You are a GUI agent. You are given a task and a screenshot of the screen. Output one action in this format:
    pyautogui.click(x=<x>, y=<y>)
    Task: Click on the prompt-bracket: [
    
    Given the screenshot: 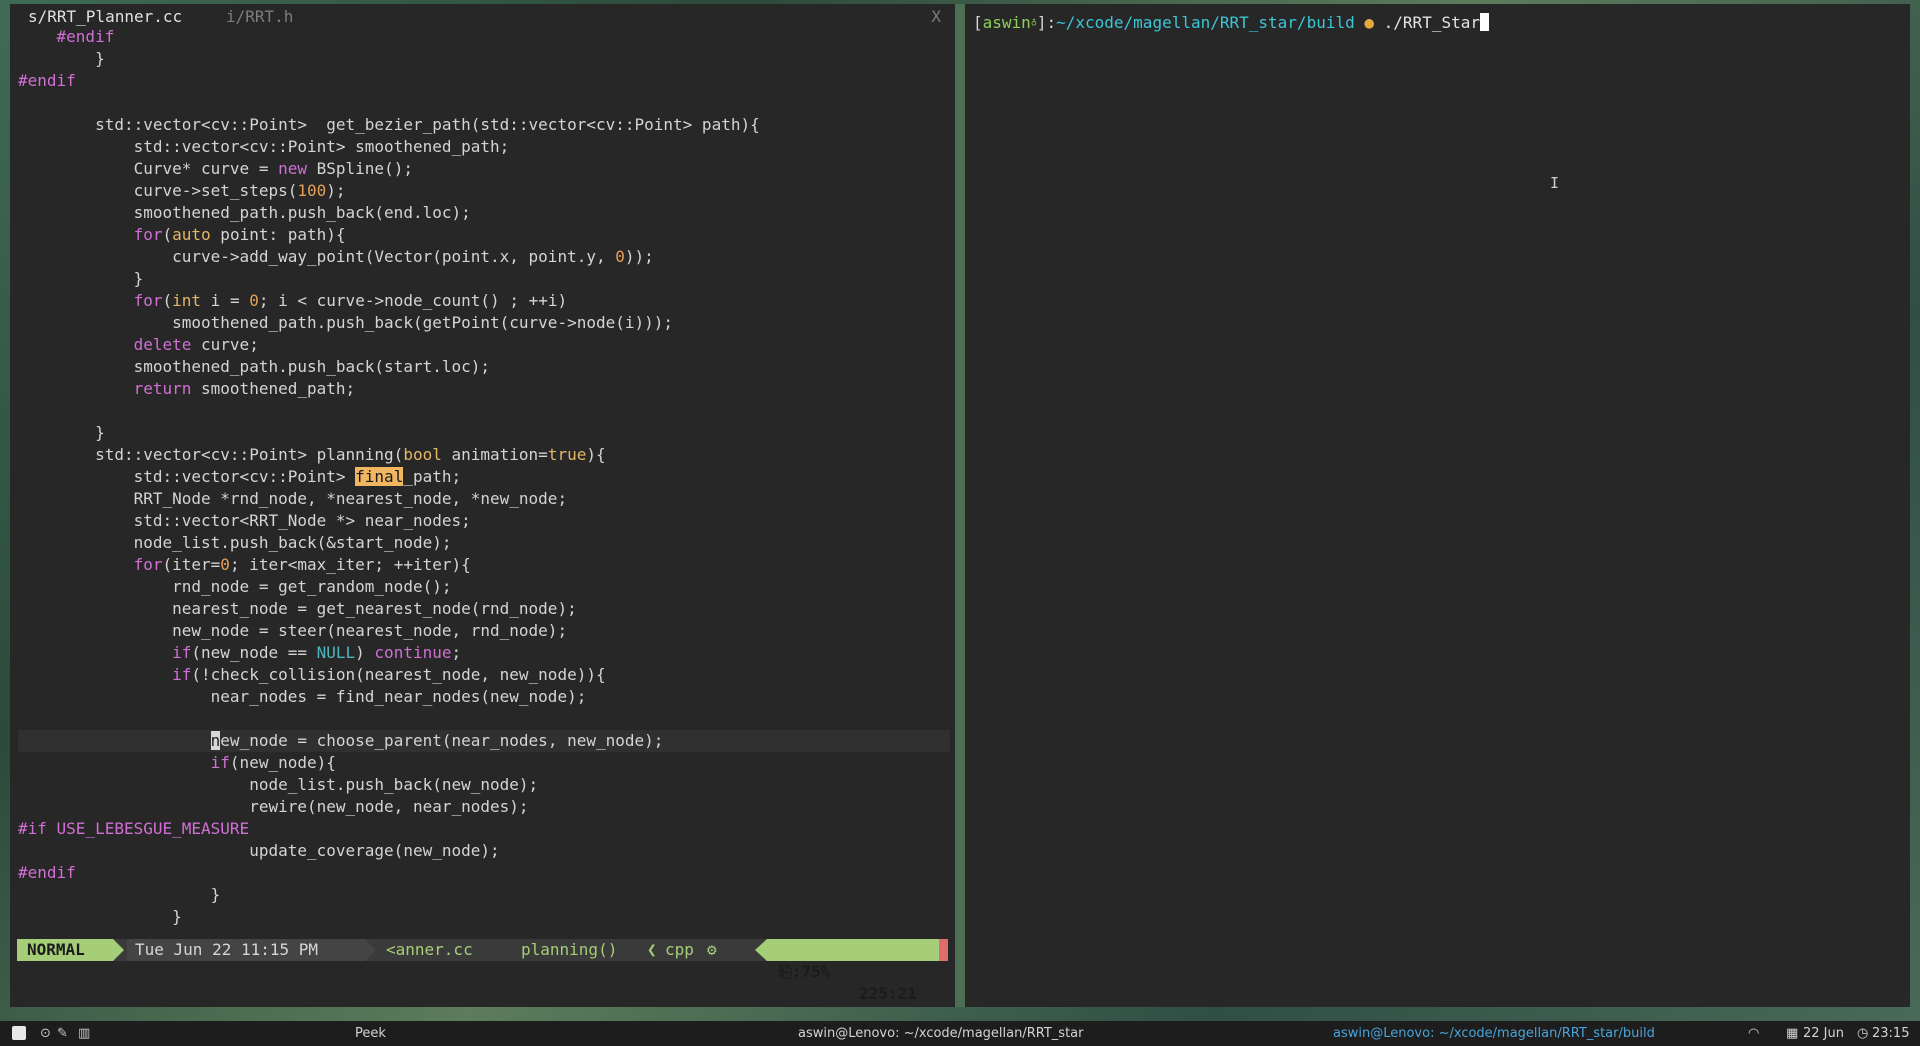 What is the action you would take?
    pyautogui.click(x=978, y=22)
    